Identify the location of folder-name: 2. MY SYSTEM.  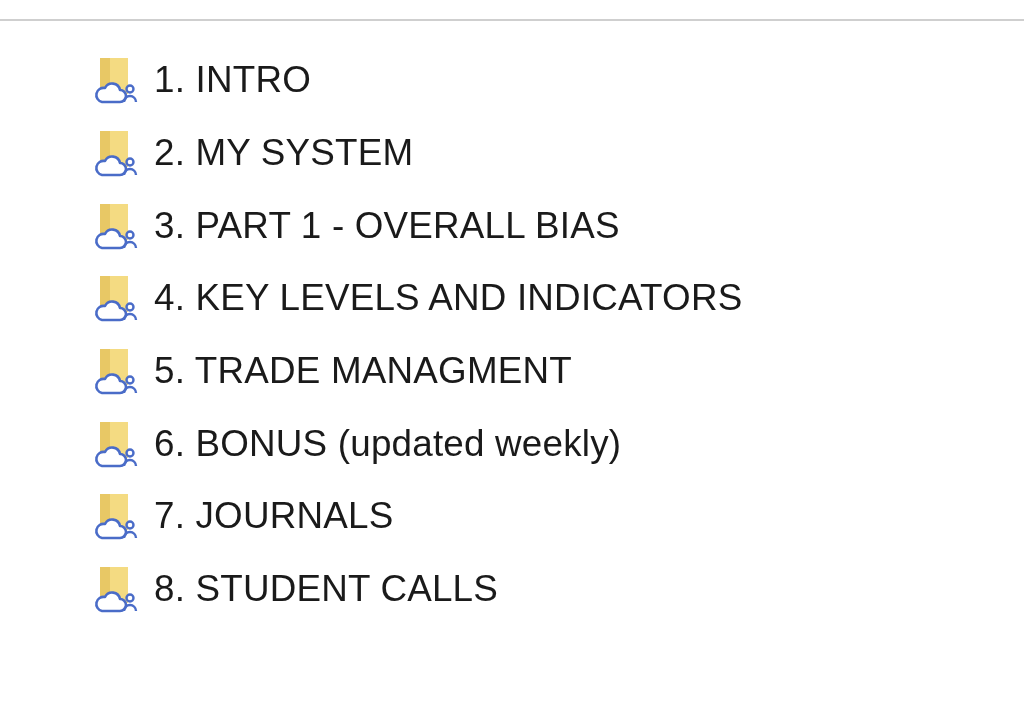
(284, 153).